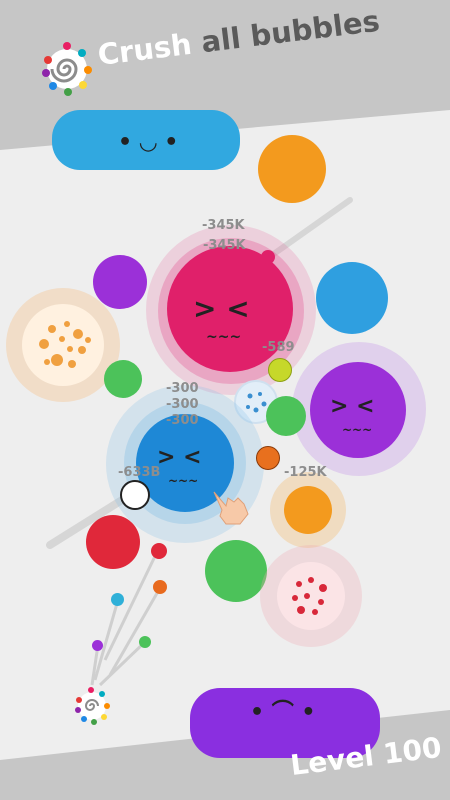  Describe the element at coordinates (292, 169) in the screenshot. I see `orange-bubble` at that location.